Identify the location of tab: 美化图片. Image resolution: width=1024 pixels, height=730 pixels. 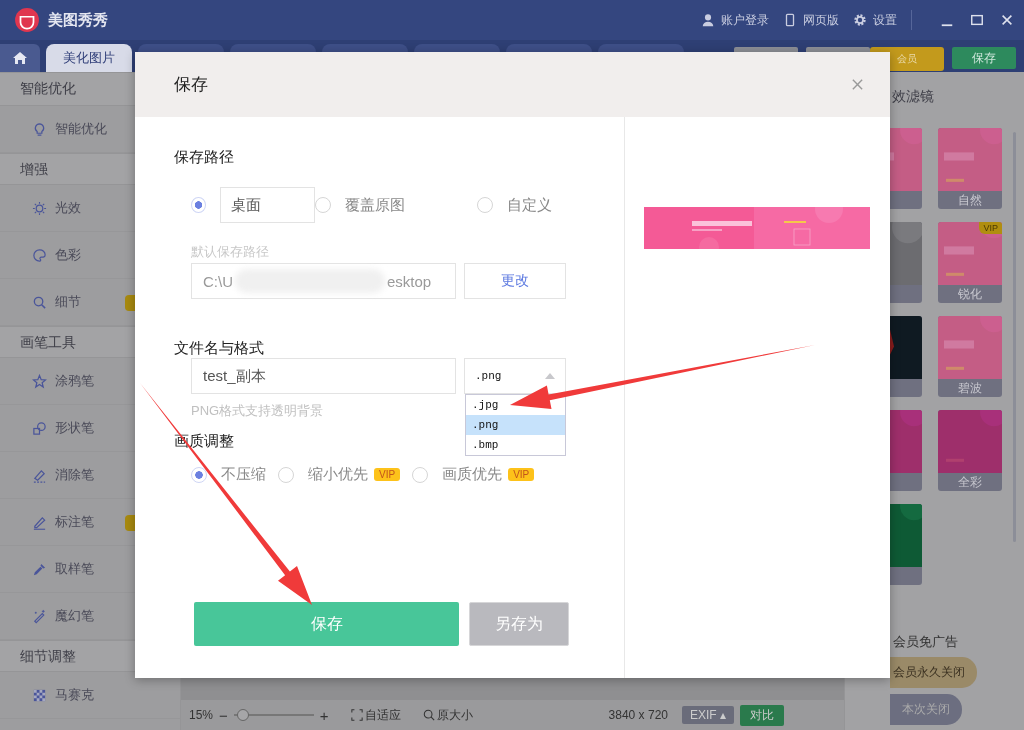
(89, 58).